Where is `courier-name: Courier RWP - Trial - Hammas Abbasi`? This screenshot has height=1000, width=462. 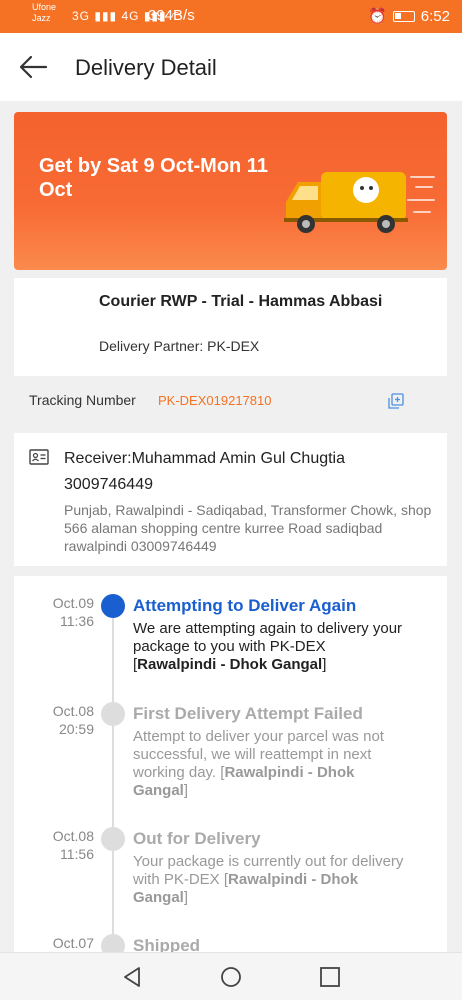
courier-name: Courier RWP - Trial - Hammas Abbasi is located at coordinates (241, 301).